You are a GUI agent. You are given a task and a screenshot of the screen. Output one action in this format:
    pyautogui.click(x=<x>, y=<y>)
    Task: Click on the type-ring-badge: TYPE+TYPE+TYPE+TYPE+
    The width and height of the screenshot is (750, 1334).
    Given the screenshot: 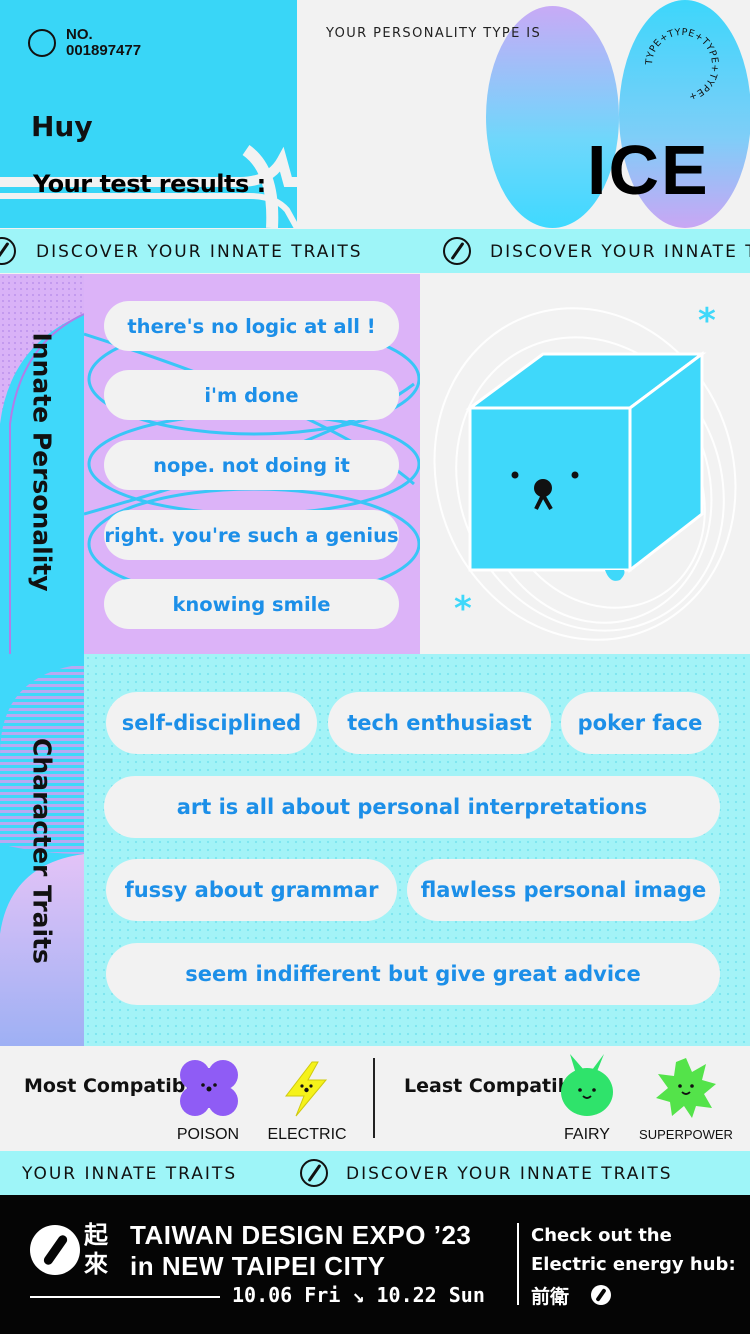 What is the action you would take?
    pyautogui.click(x=682, y=64)
    